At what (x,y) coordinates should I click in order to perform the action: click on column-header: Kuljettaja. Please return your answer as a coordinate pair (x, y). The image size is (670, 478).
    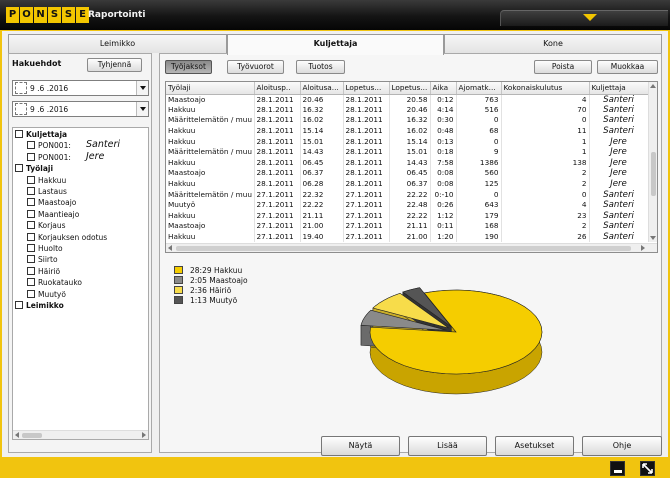
    Looking at the image, I should click on (619, 88).